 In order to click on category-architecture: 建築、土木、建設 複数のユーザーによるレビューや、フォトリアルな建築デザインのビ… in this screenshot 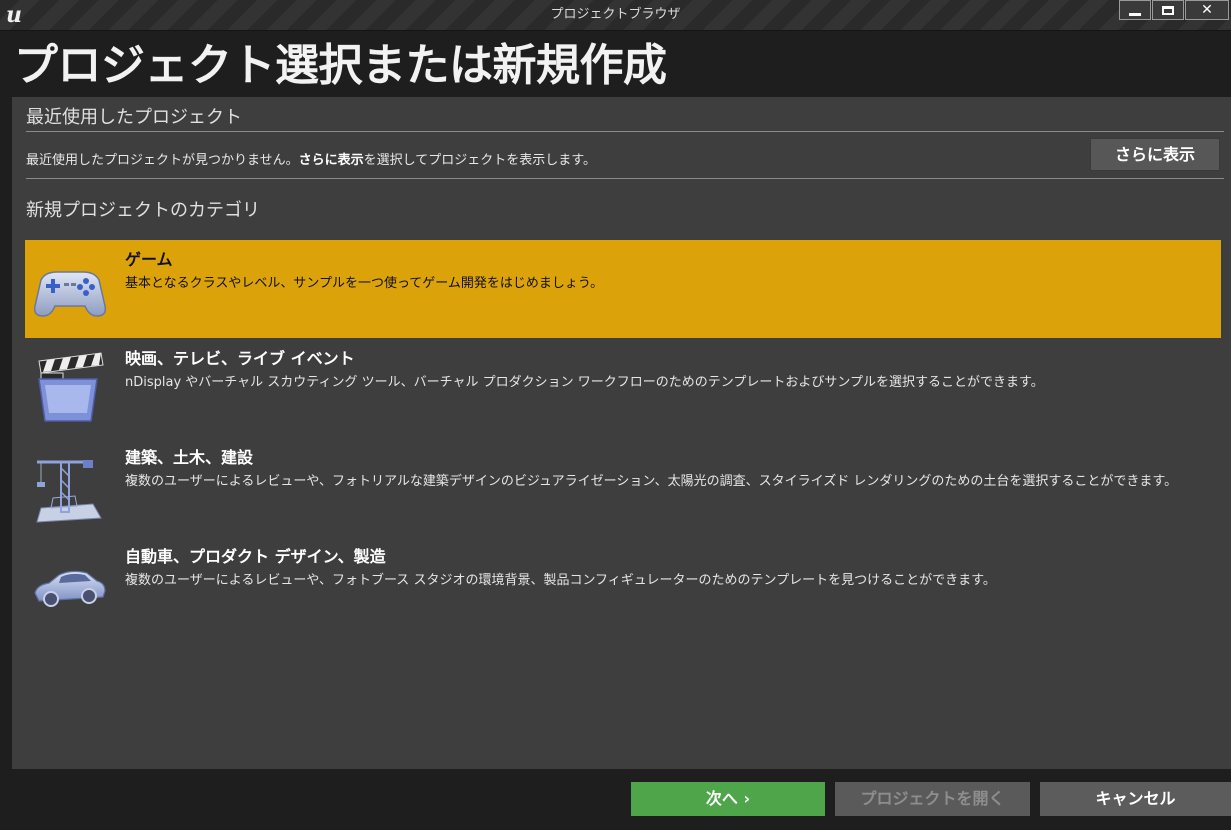, I will do `click(623, 487)`.